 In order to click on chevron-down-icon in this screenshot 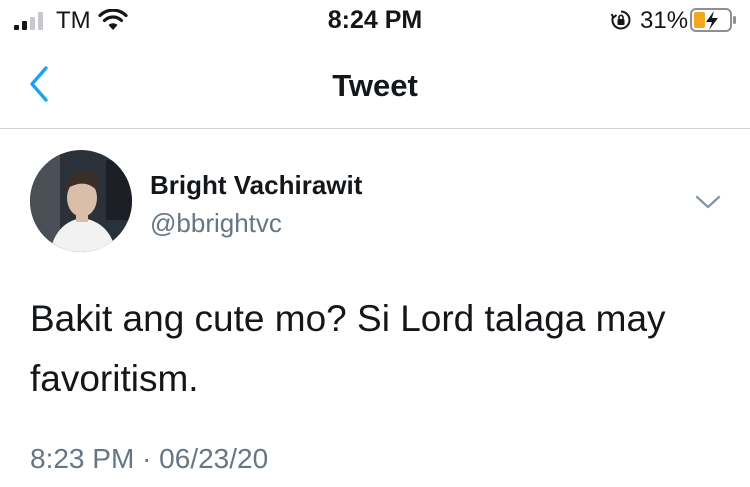, I will do `click(708, 202)`.